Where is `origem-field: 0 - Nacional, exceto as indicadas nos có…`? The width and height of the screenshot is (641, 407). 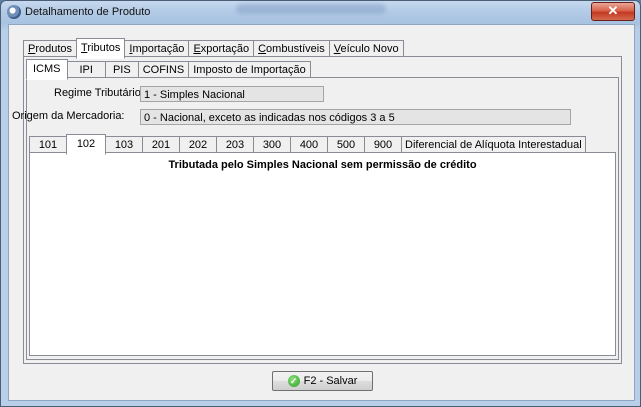 origem-field: 0 - Nacional, exceto as indicadas nos có… is located at coordinates (355, 117).